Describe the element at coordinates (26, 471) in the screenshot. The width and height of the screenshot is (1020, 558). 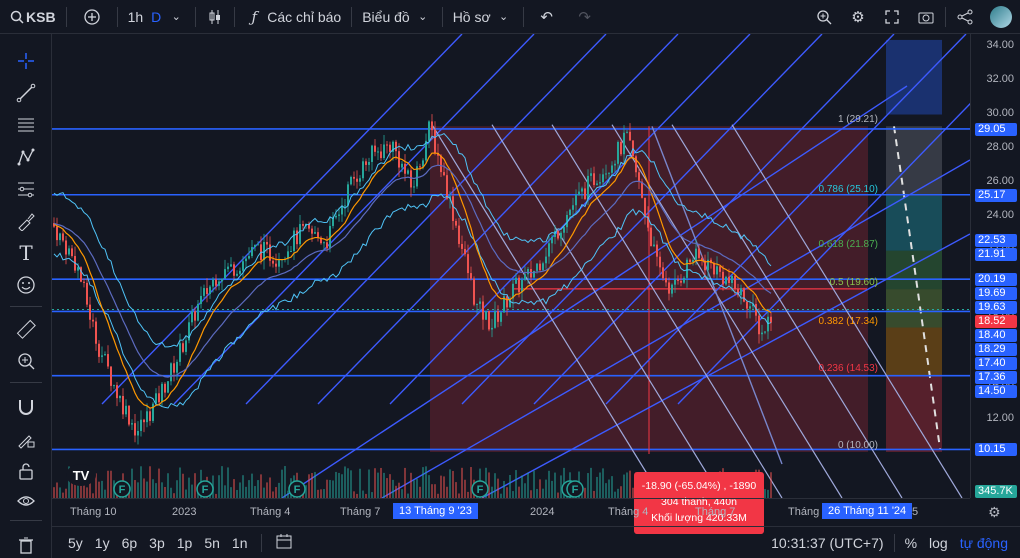
I see `lock-all-tool` at that location.